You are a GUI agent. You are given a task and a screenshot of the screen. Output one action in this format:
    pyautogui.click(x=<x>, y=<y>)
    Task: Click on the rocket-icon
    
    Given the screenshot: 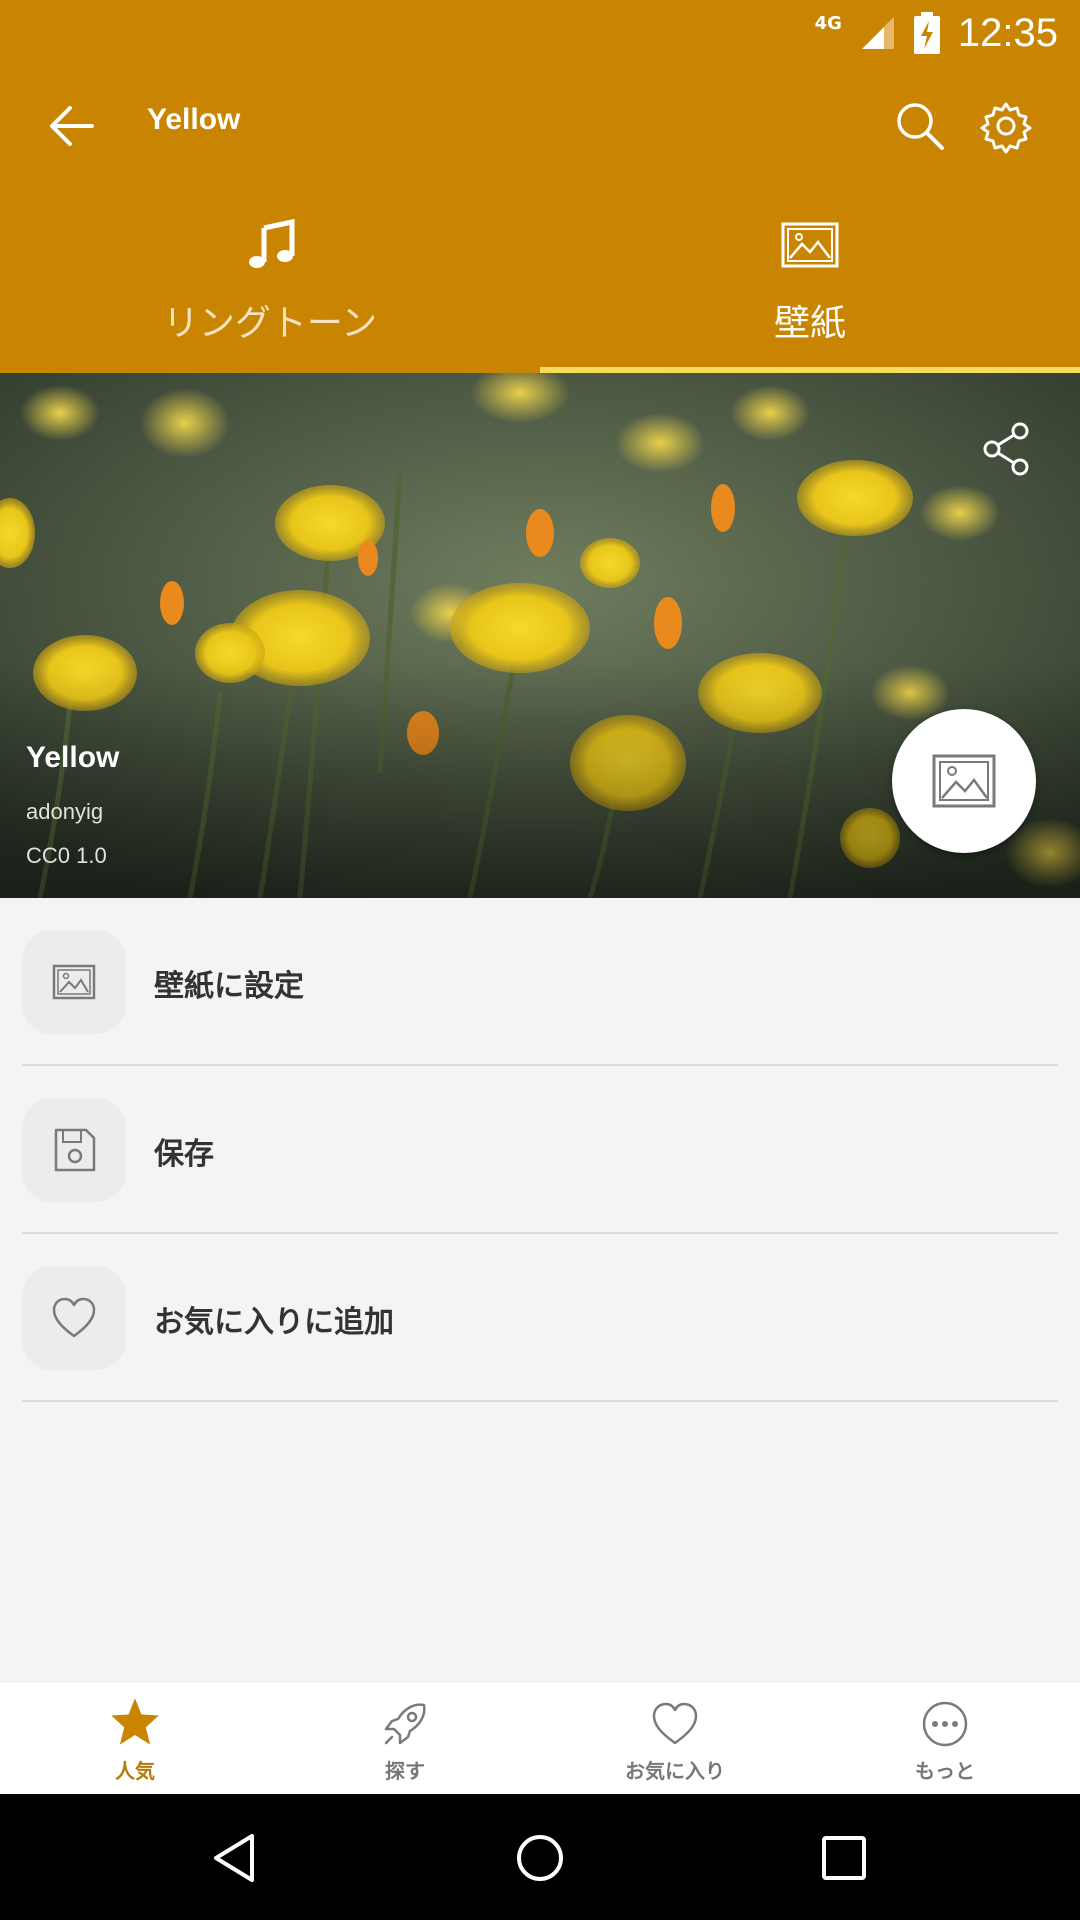 What is the action you would take?
    pyautogui.click(x=405, y=1724)
    